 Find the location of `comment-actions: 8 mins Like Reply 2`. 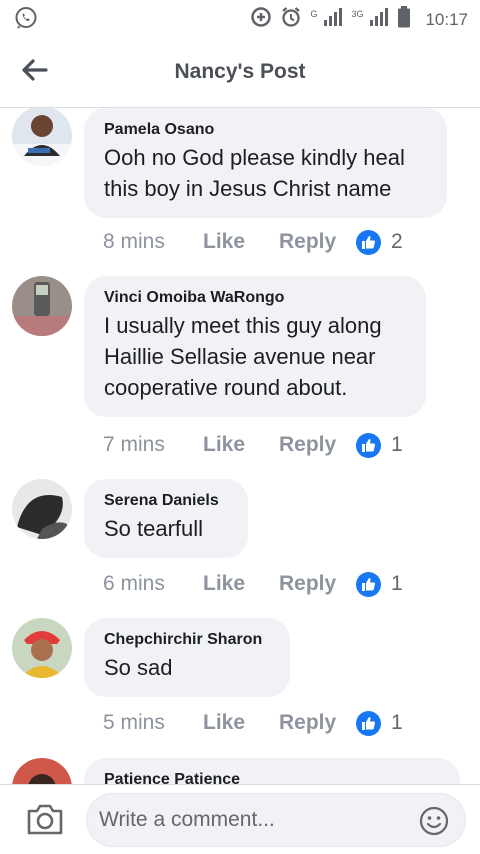

comment-actions: 8 mins Like Reply 2 is located at coordinates (253, 242).